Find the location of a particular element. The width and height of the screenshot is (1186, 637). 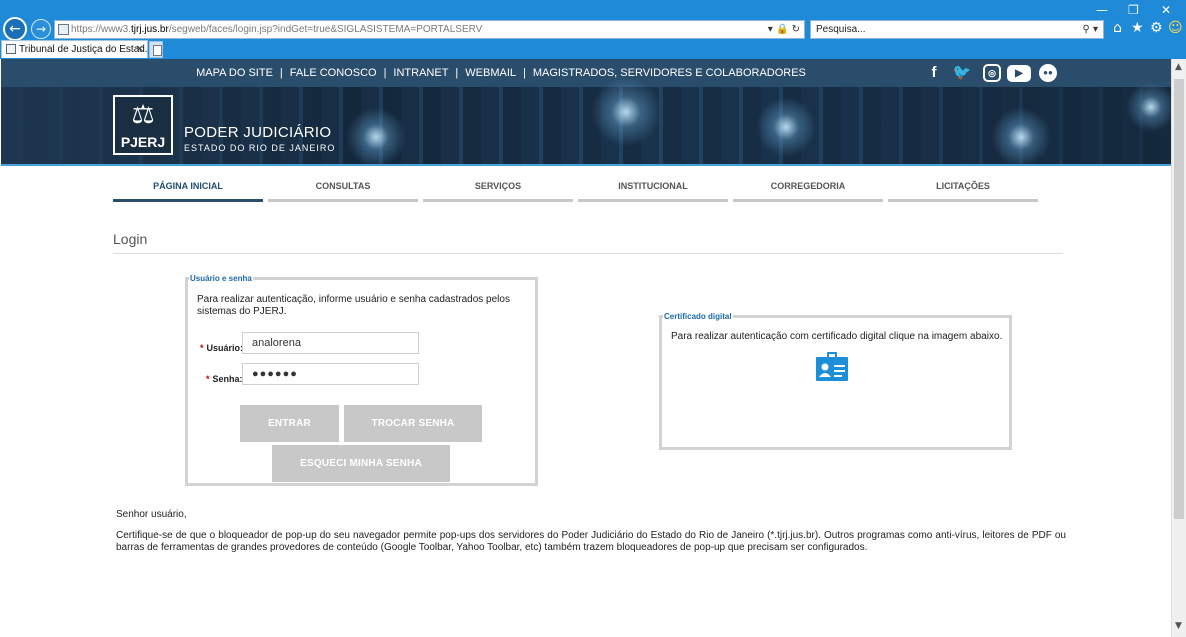

nav-licitacoes: LICITAÇÕES is located at coordinates (963, 190).